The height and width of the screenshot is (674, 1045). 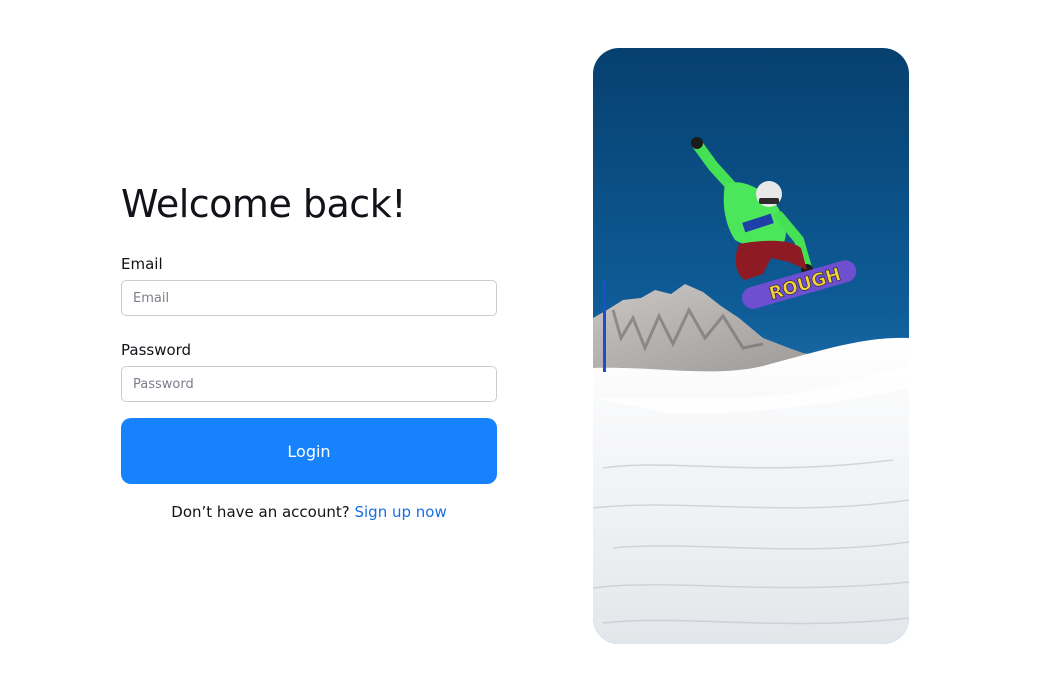 What do you see at coordinates (309, 298) in the screenshot?
I see `email-input` at bounding box center [309, 298].